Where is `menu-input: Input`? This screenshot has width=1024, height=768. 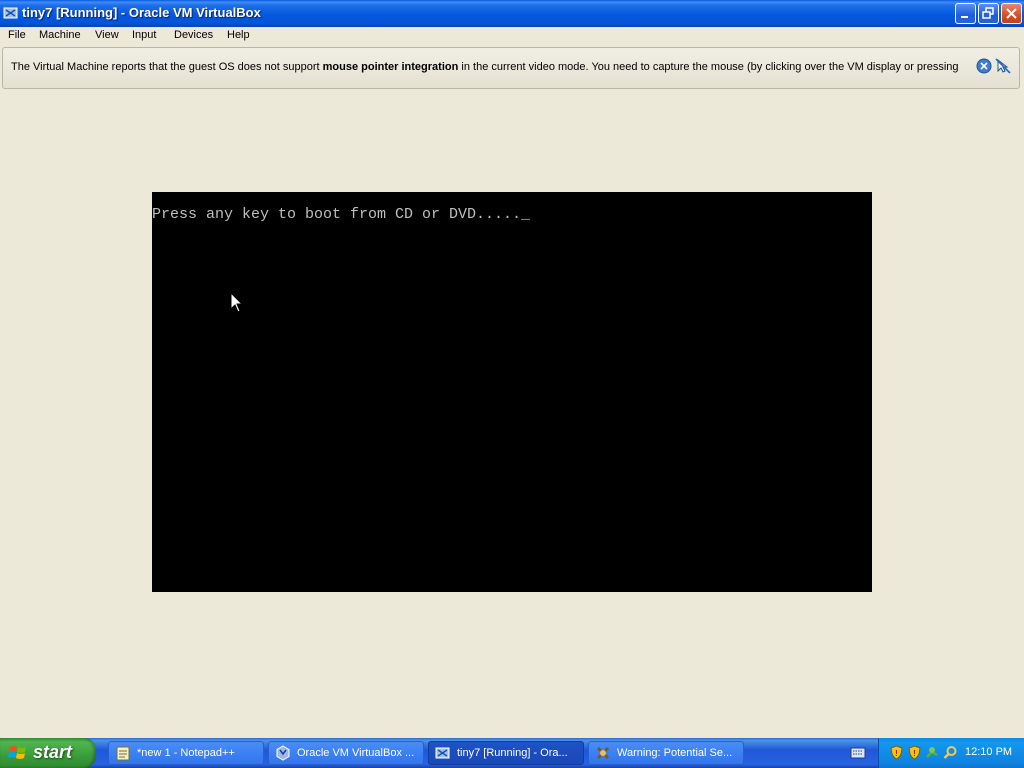 menu-input: Input is located at coordinates (144, 35).